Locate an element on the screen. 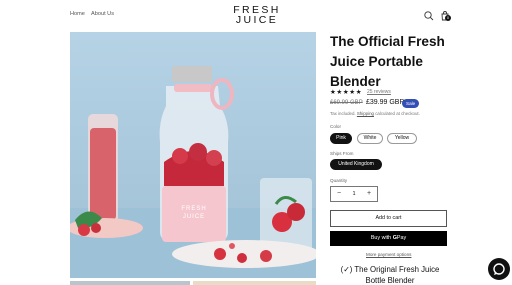 This screenshot has width=512, height=285. gpay-suffix: Pay is located at coordinates (401, 238).